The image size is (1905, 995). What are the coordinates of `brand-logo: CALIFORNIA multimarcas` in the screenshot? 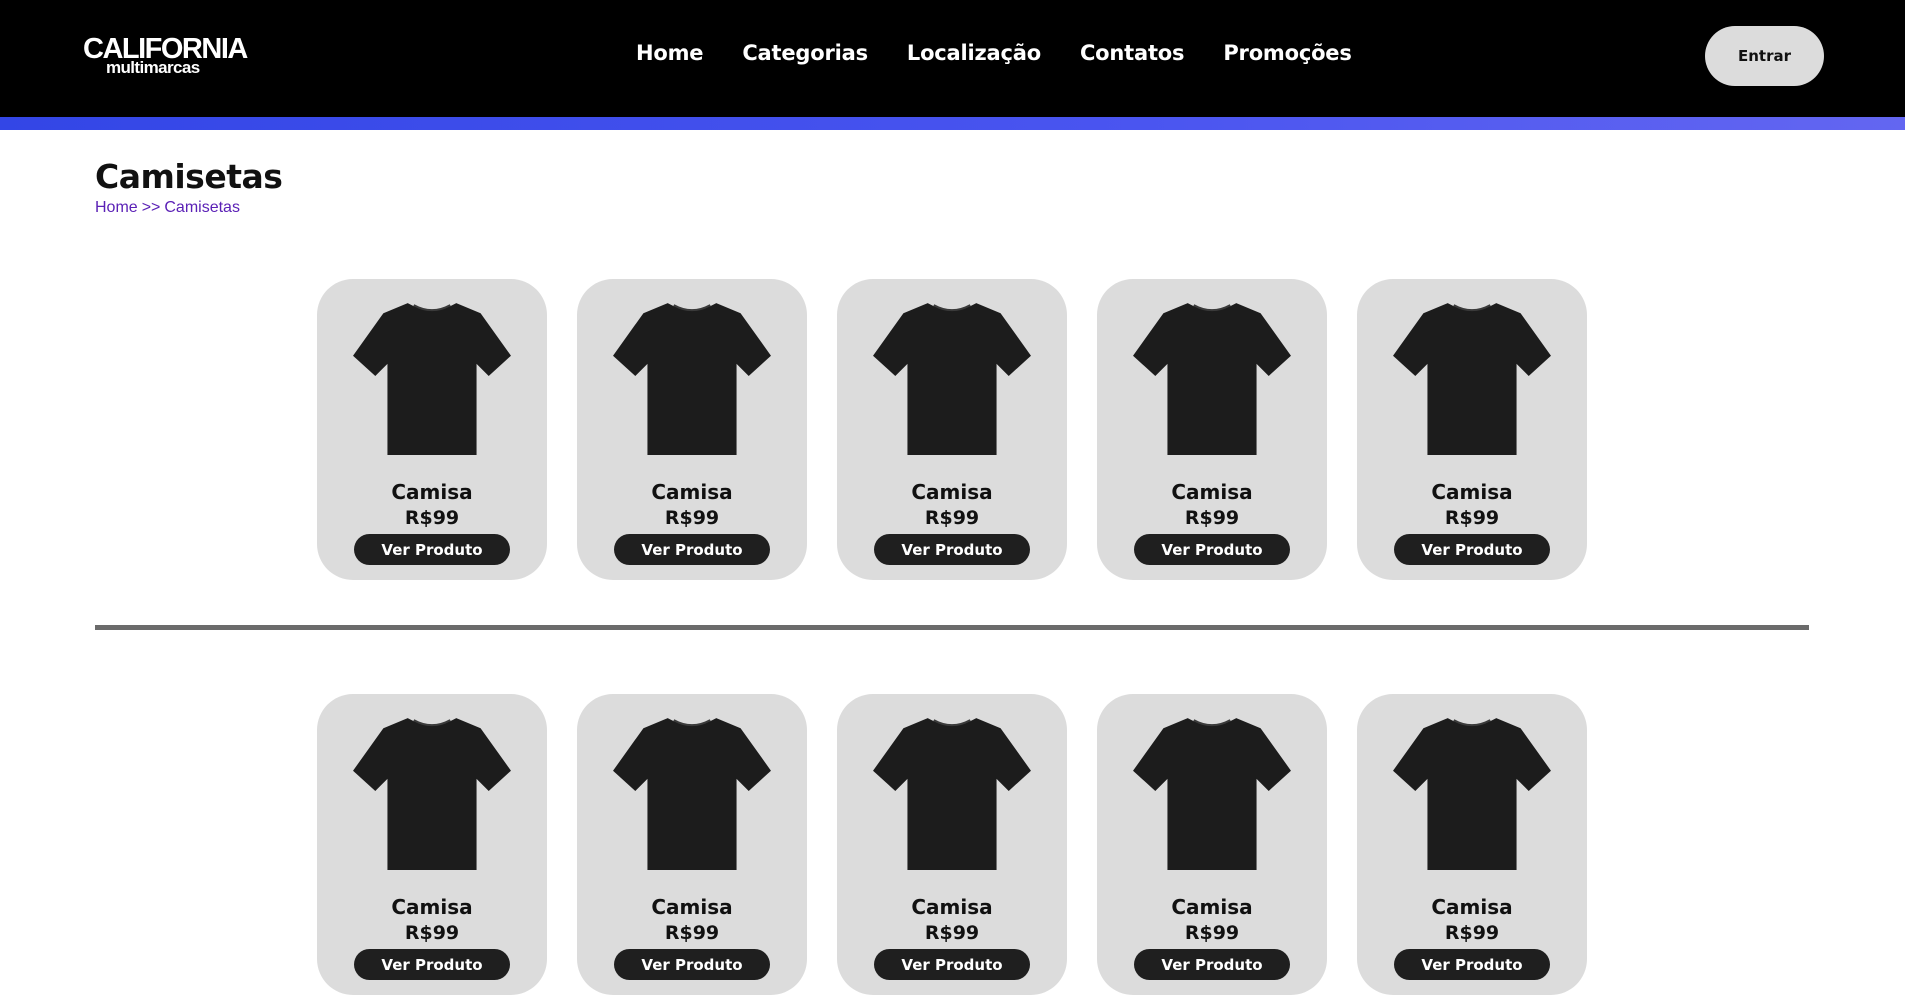 It's located at (165, 56).